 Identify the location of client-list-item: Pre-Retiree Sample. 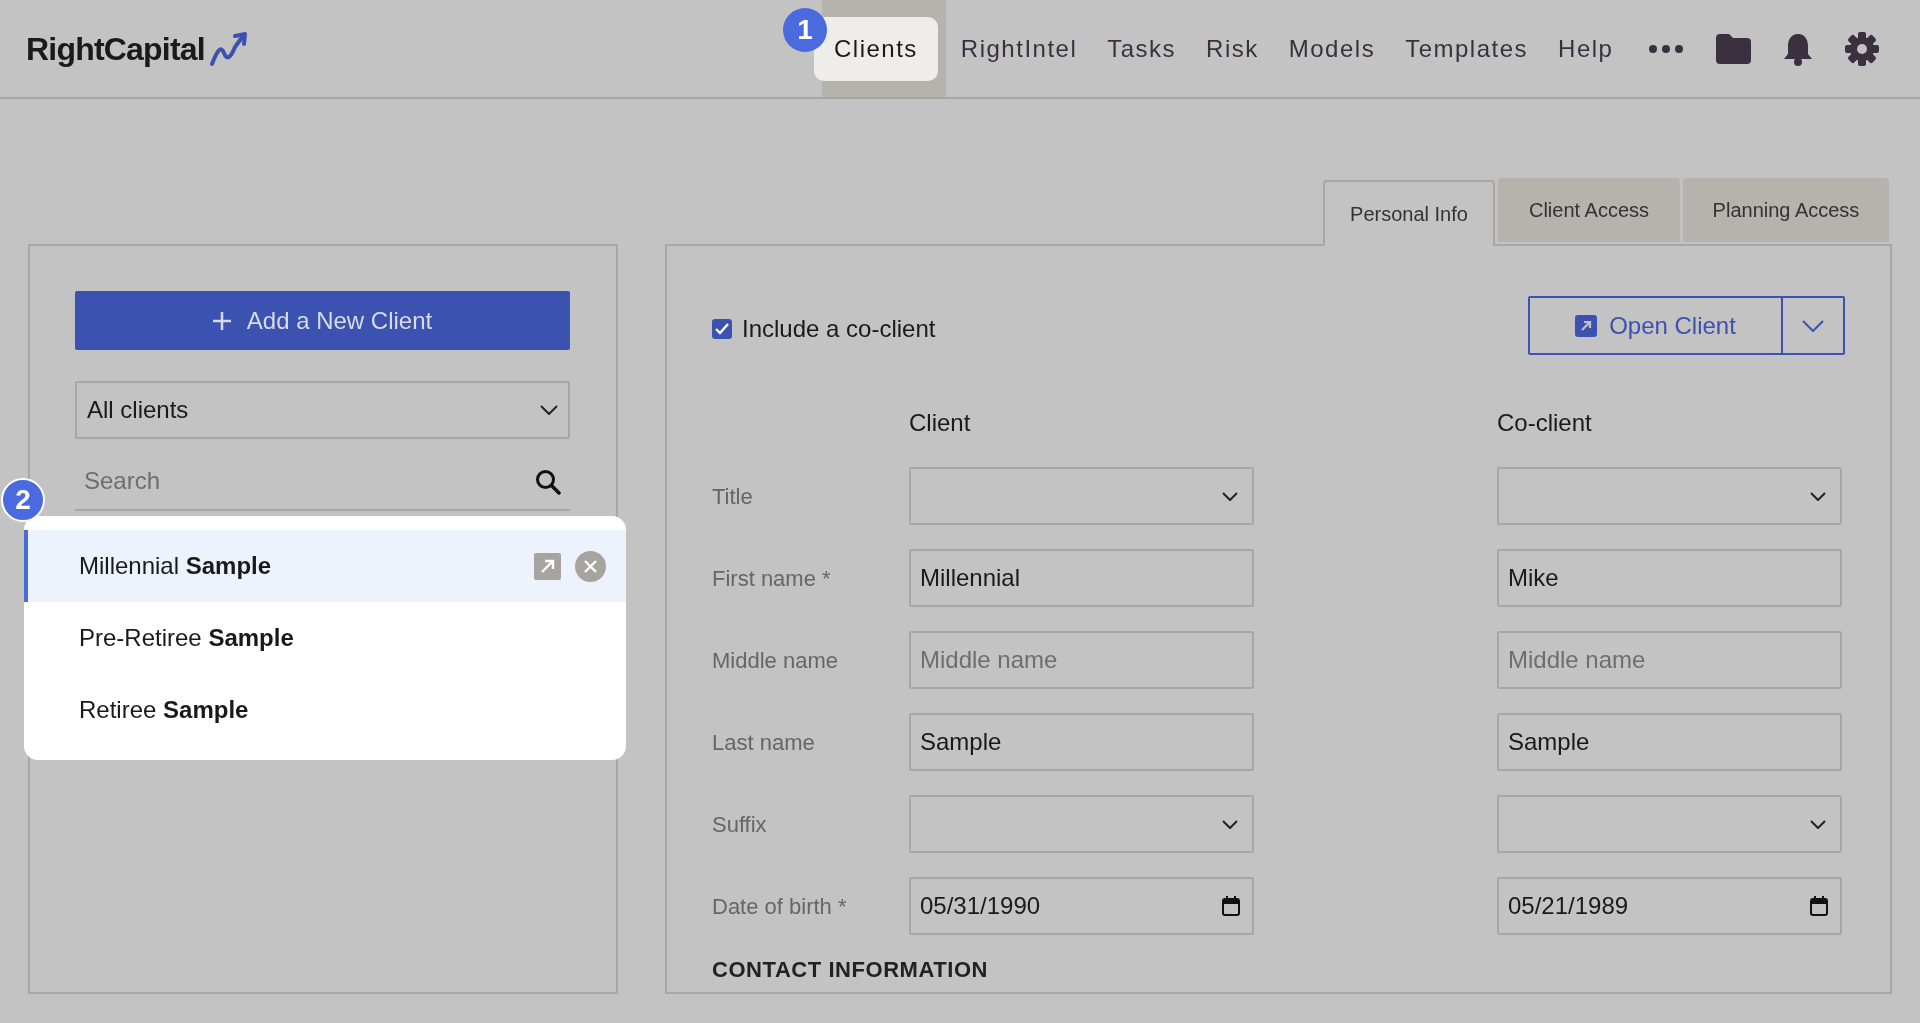
(325, 638).